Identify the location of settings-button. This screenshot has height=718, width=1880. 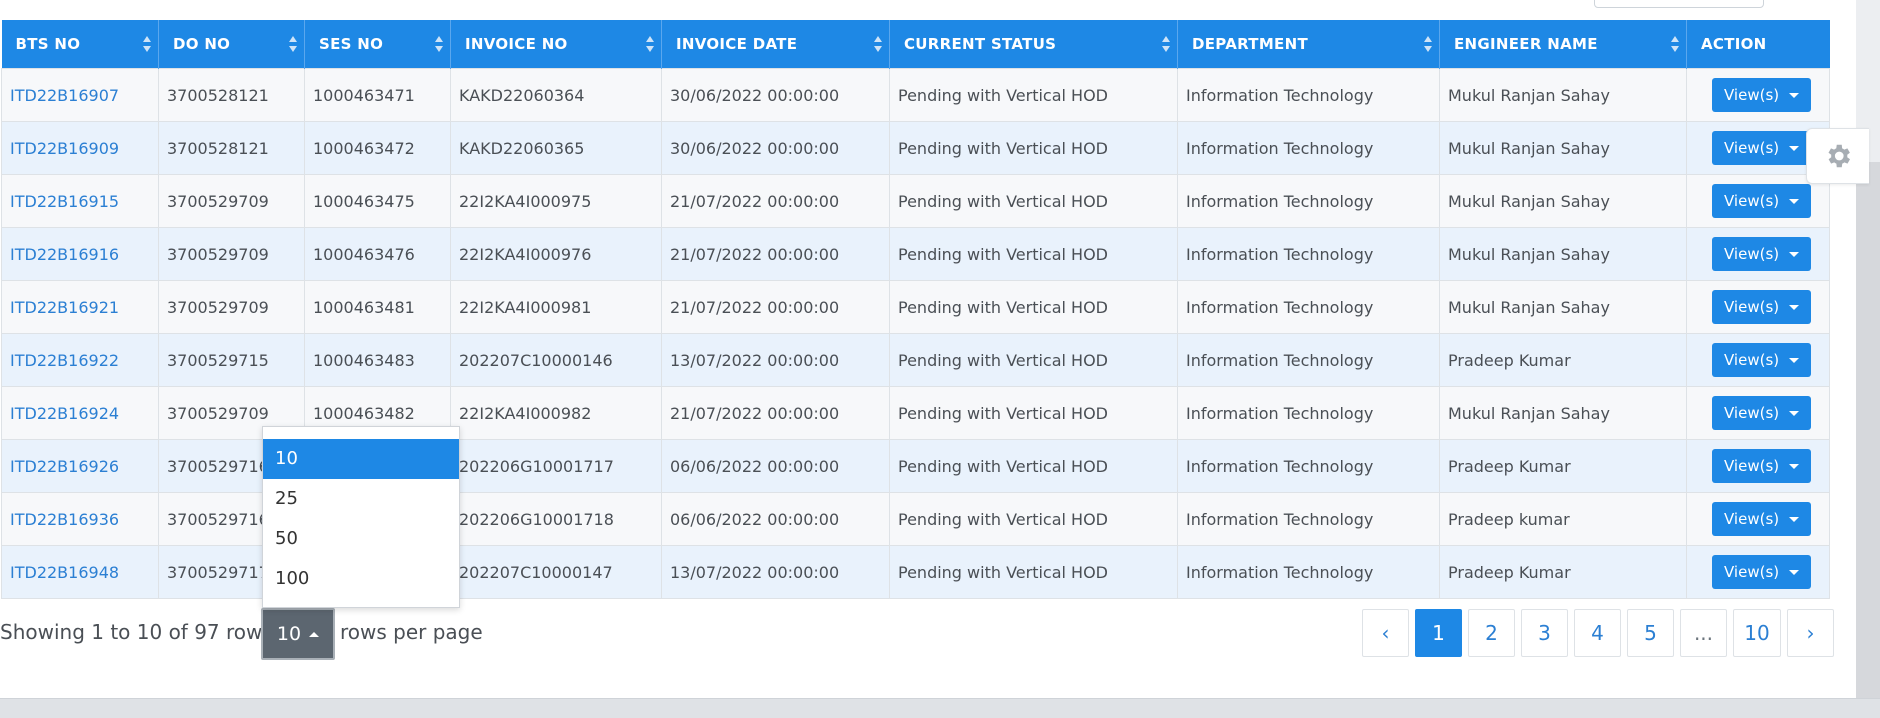
(1837, 156).